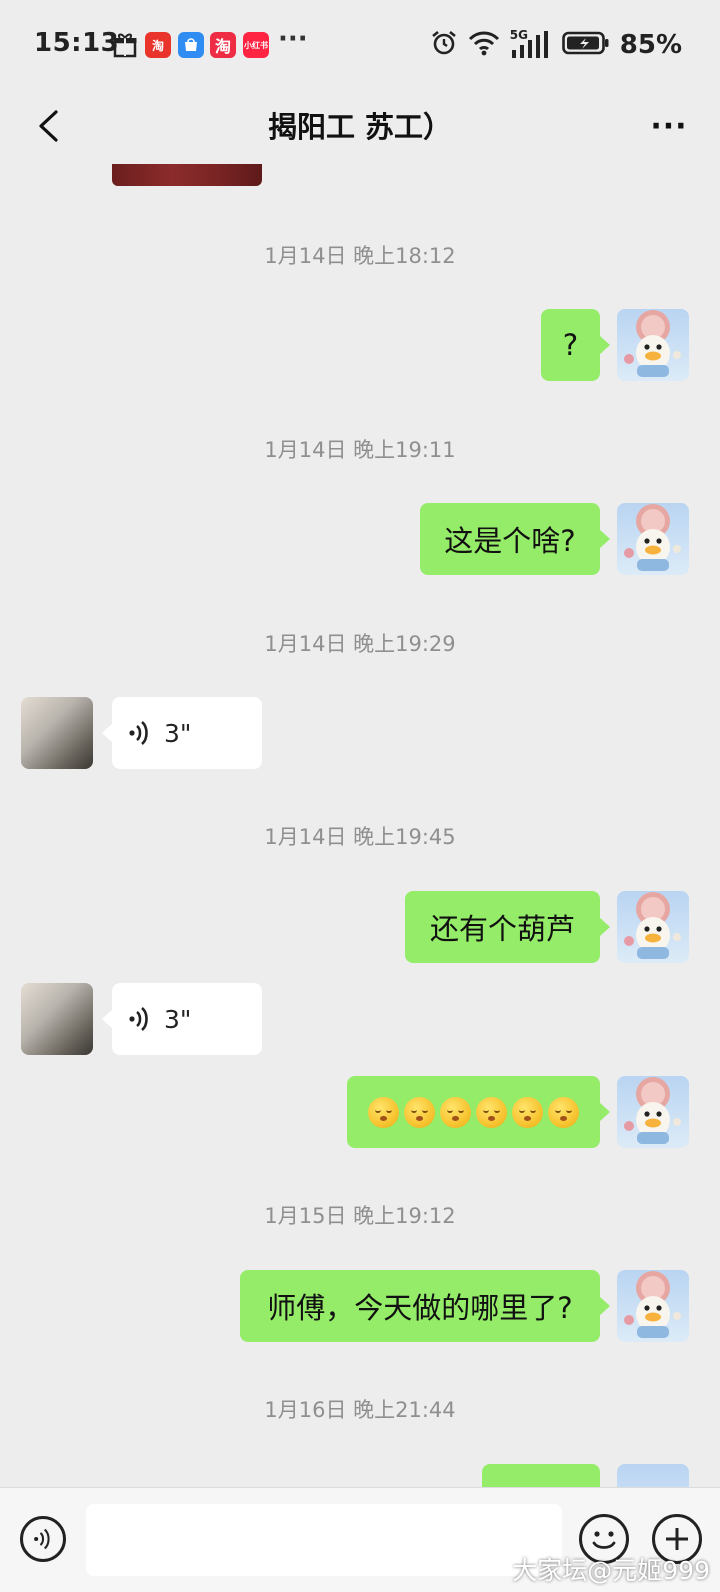 The height and width of the screenshot is (1592, 720). What do you see at coordinates (293, 39) in the screenshot?
I see `more-notifications-icon: ···` at bounding box center [293, 39].